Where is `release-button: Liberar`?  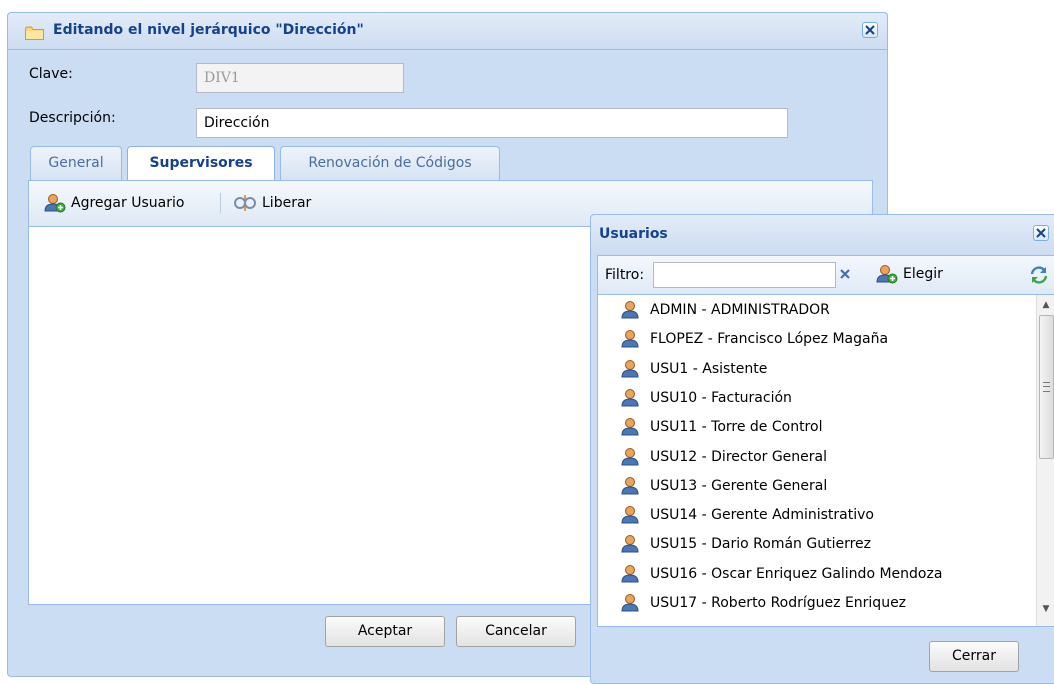
release-button: Liberar is located at coordinates (278, 204).